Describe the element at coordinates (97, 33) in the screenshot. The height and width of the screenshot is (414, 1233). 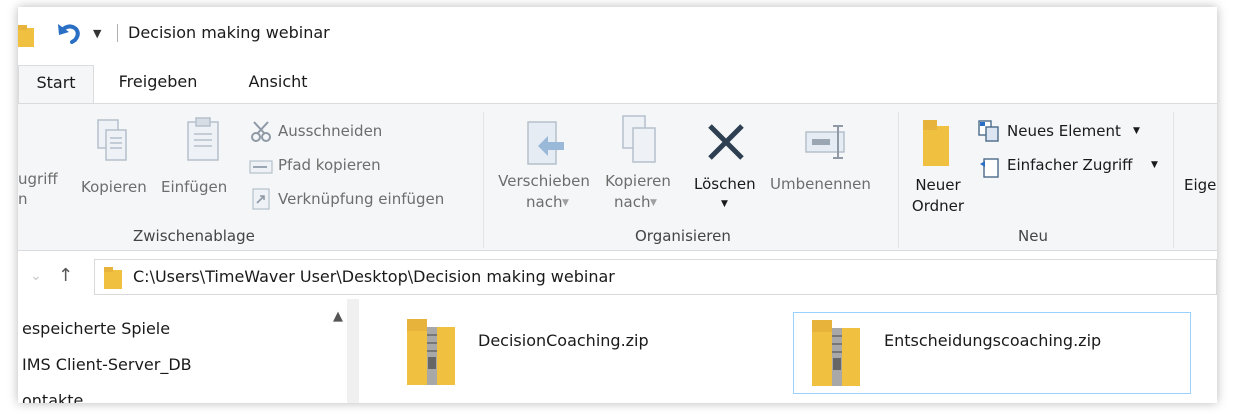
I see `customize-dropdown-icon: ▼` at that location.